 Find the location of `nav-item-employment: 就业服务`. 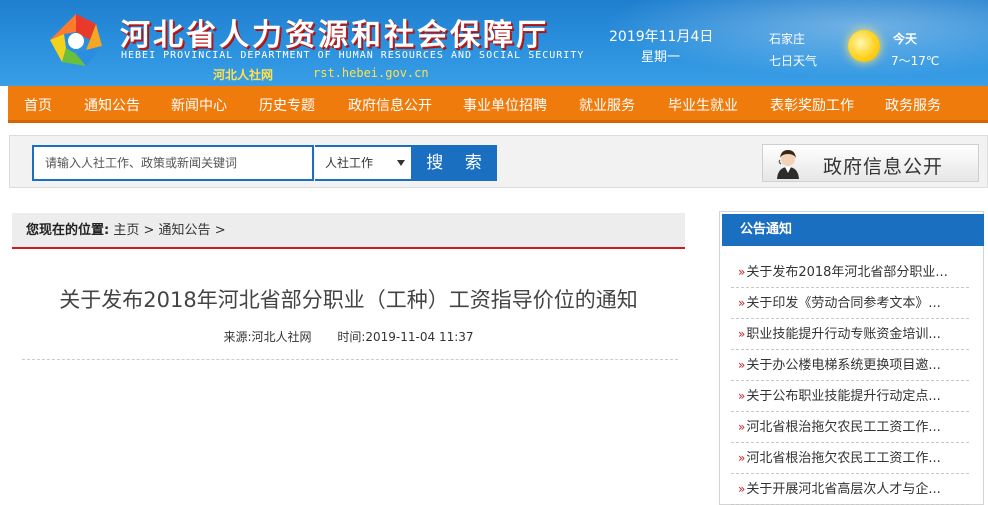

nav-item-employment: 就业服务 is located at coordinates (607, 105).